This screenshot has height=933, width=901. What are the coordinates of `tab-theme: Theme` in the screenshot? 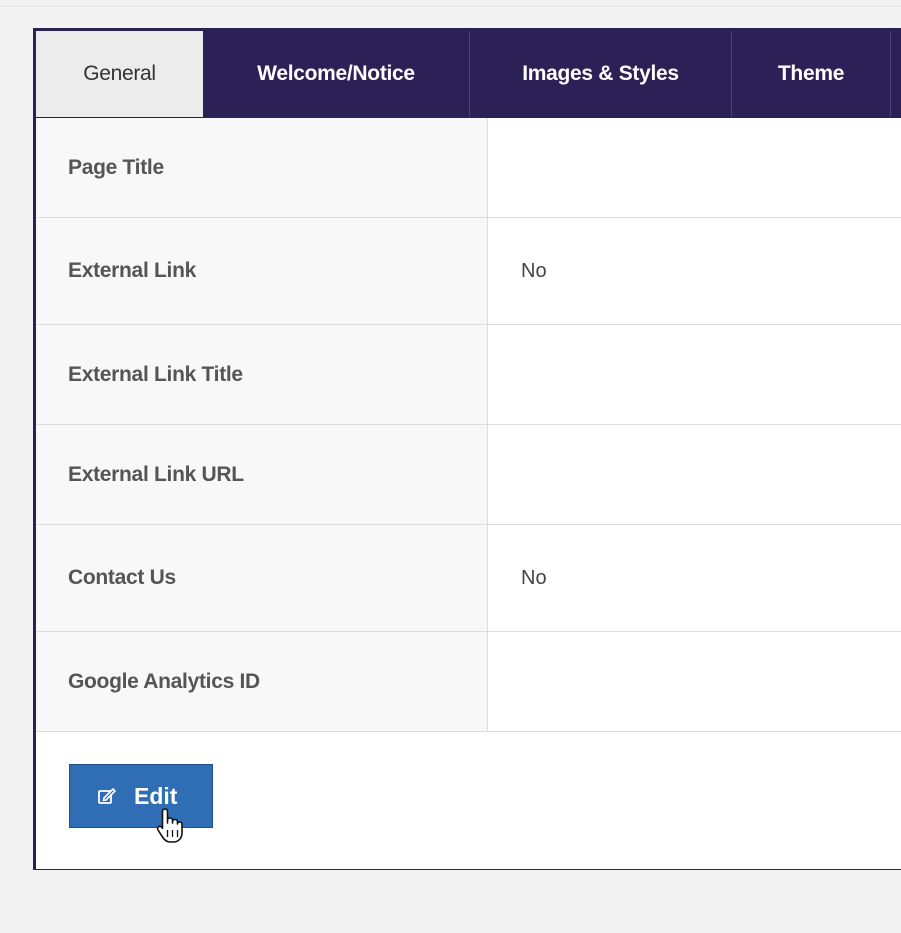 It's located at (811, 74).